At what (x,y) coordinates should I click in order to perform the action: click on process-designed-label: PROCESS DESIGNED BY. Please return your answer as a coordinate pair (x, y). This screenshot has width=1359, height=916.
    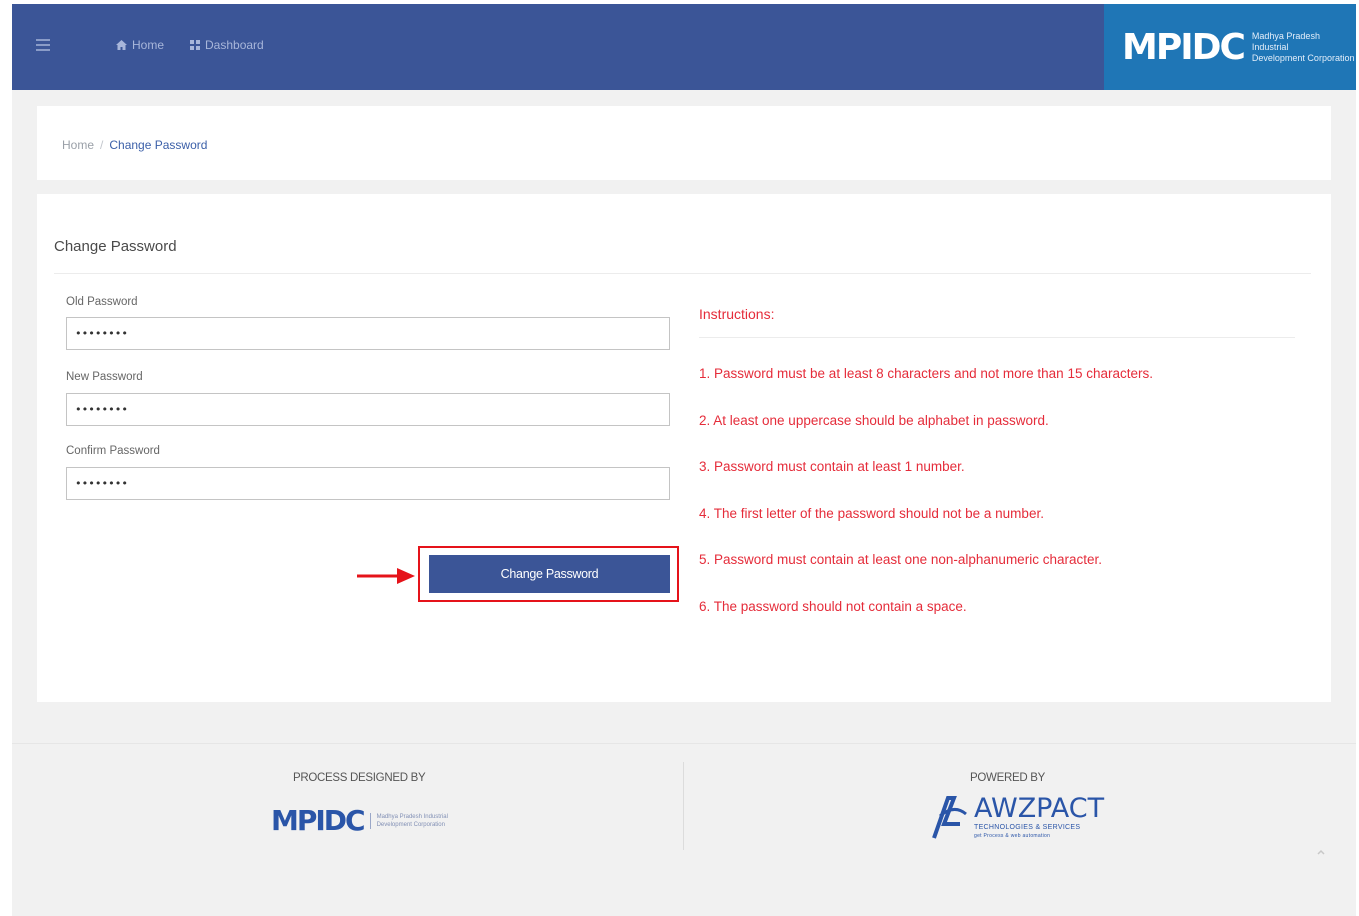
    Looking at the image, I should click on (359, 778).